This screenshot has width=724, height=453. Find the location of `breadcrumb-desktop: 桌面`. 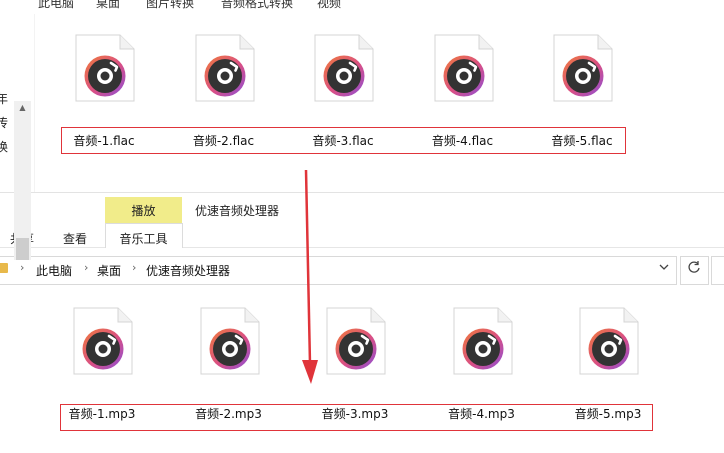

breadcrumb-desktop: 桌面 is located at coordinates (109, 270).